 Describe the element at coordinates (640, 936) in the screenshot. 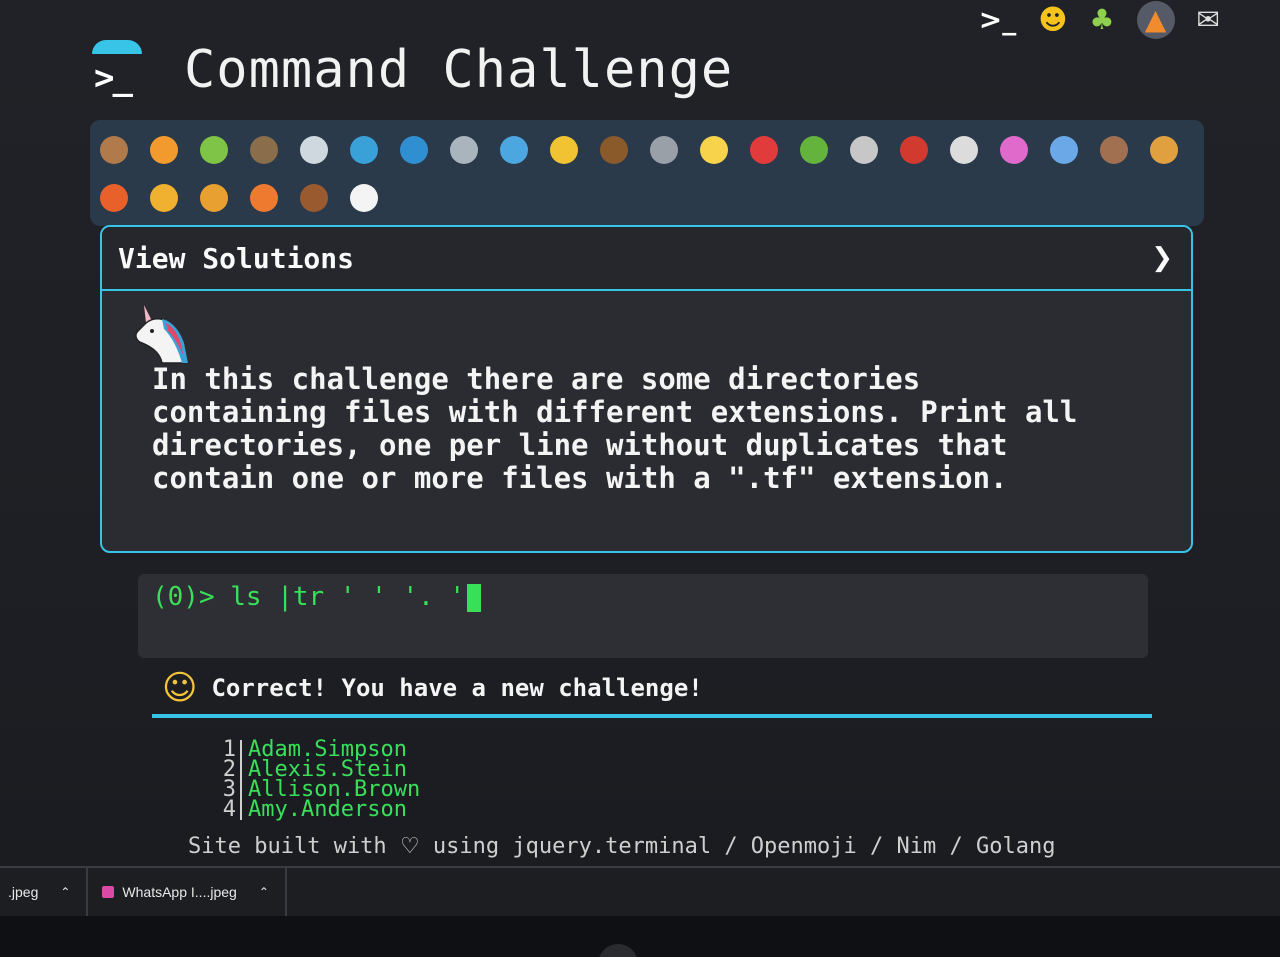

I see `monitor-bezel` at that location.